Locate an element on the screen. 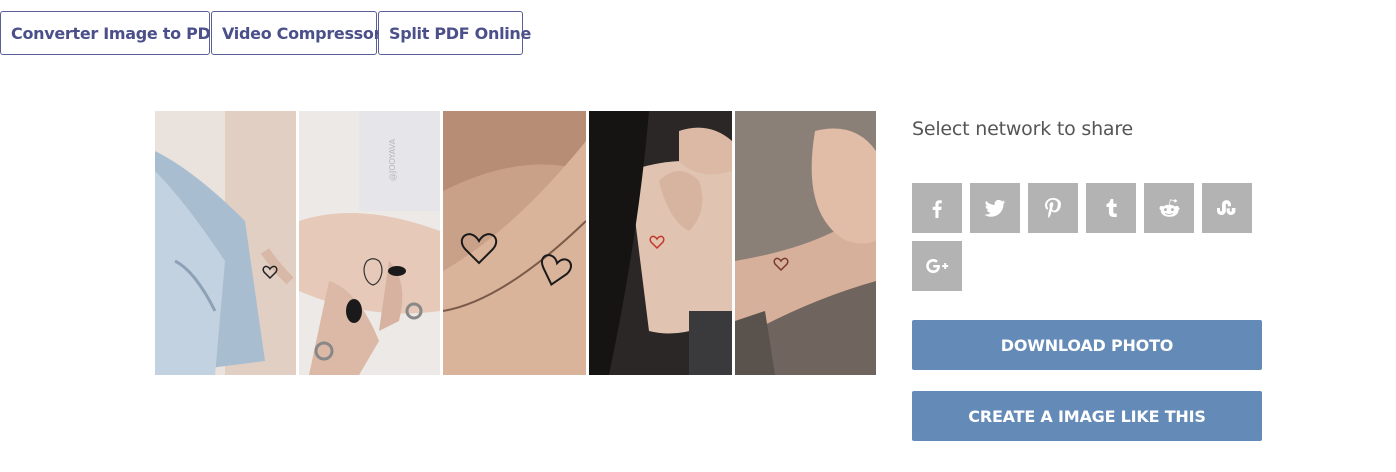 The width and height of the screenshot is (1396, 472). reddit-share-button is located at coordinates (1169, 208).